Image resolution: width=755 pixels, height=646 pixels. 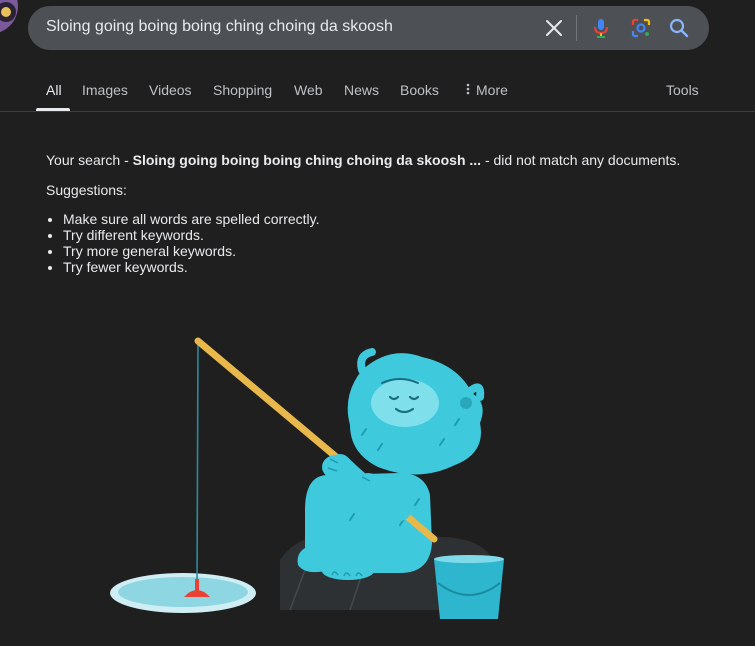 I want to click on tab-news: News, so click(x=361, y=90).